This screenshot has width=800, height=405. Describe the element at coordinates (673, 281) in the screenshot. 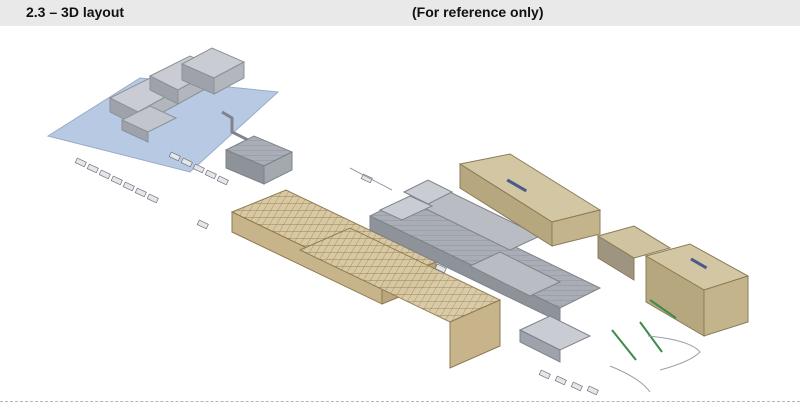

I see `tan-warehouse-right` at that location.